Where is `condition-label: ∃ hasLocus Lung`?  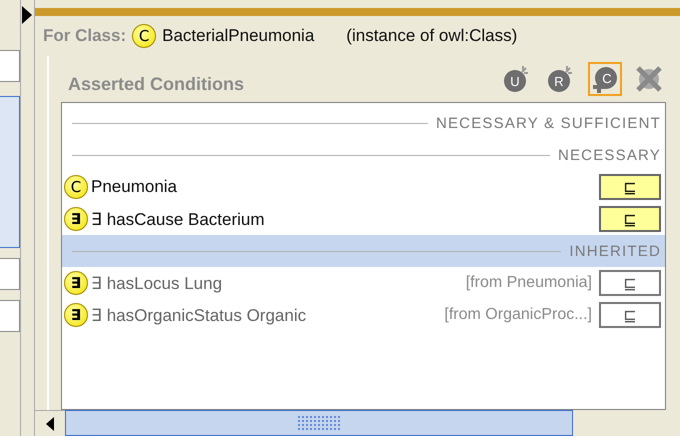 condition-label: ∃ hasLocus Lung is located at coordinates (277, 283).